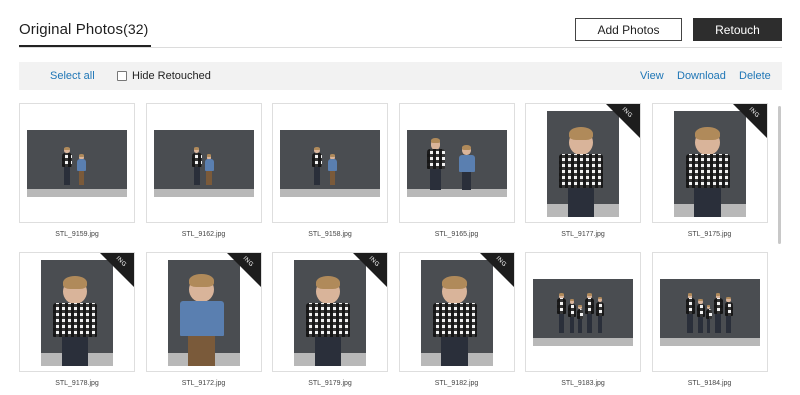  What do you see at coordinates (71, 29) in the screenshot?
I see `page-title-text: Original Photos` at bounding box center [71, 29].